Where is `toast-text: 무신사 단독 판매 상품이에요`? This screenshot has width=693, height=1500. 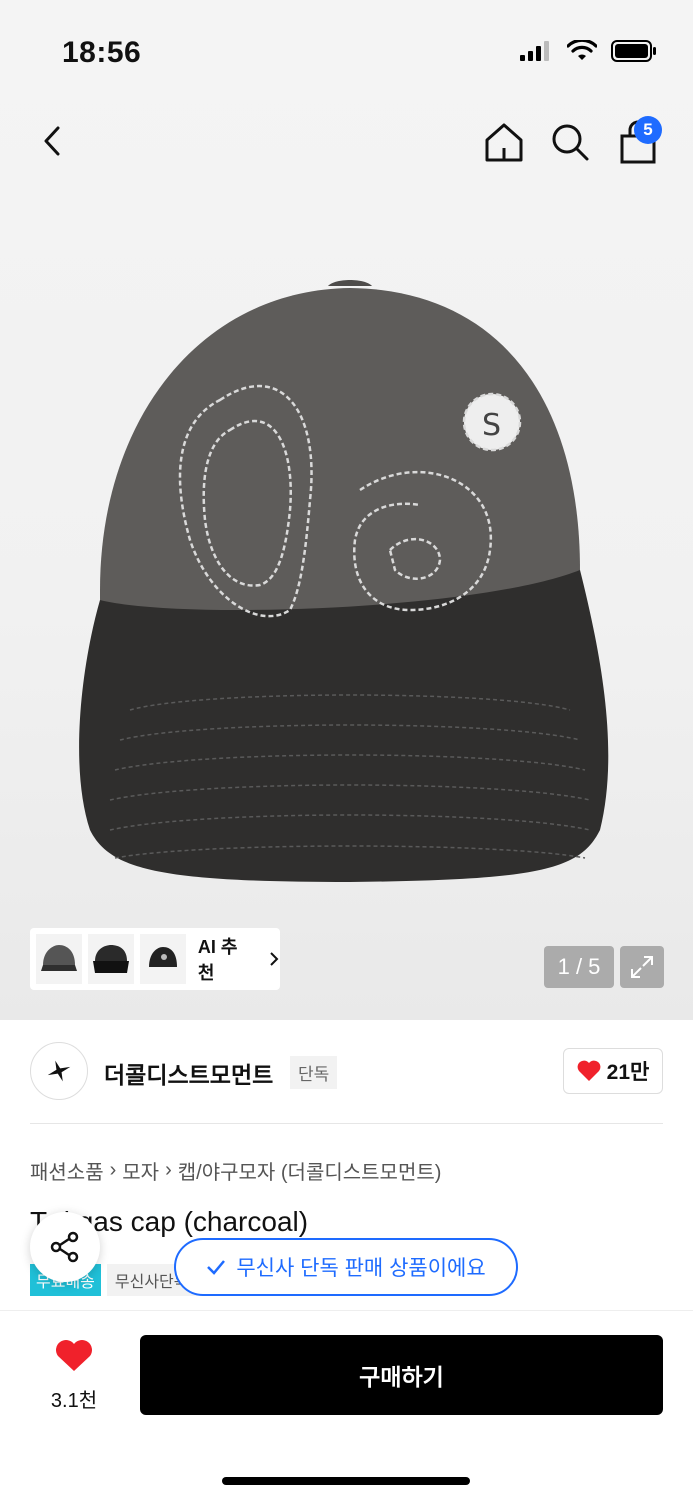
toast-text: 무신사 단독 판매 상품이에요 is located at coordinates (361, 1268).